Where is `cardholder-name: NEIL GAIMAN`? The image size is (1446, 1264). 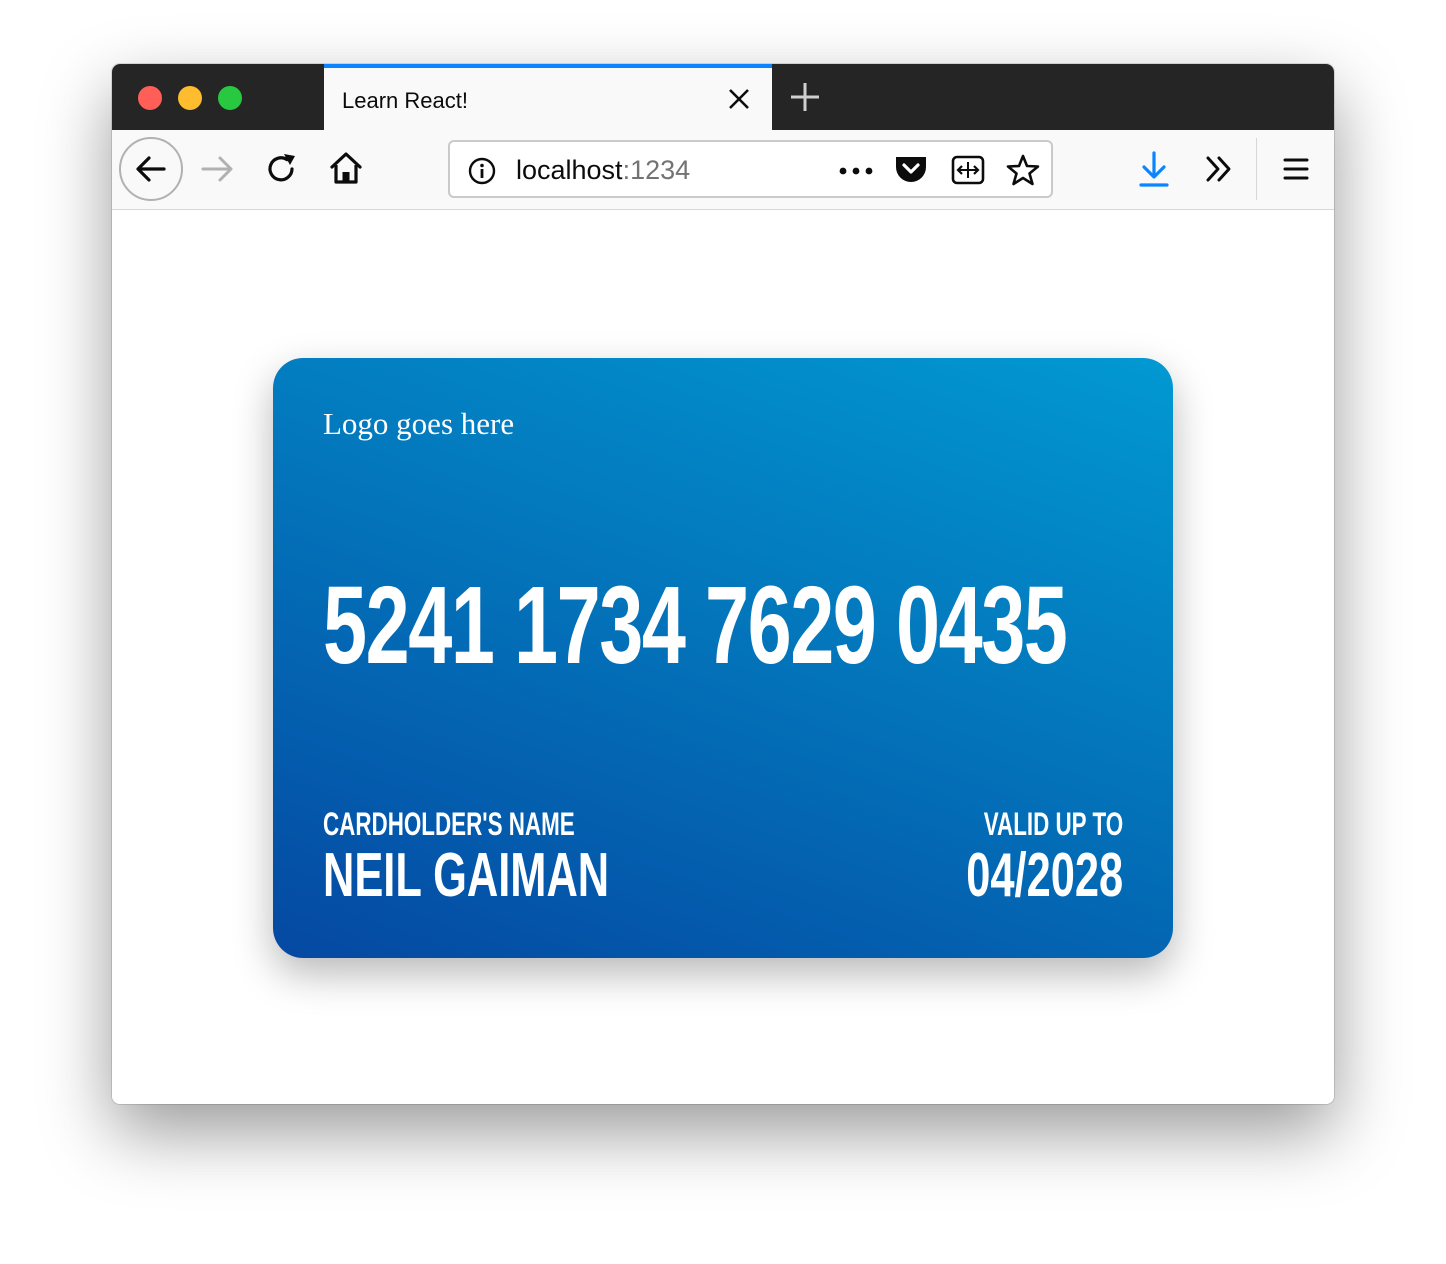 cardholder-name: NEIL GAIMAN is located at coordinates (466, 875).